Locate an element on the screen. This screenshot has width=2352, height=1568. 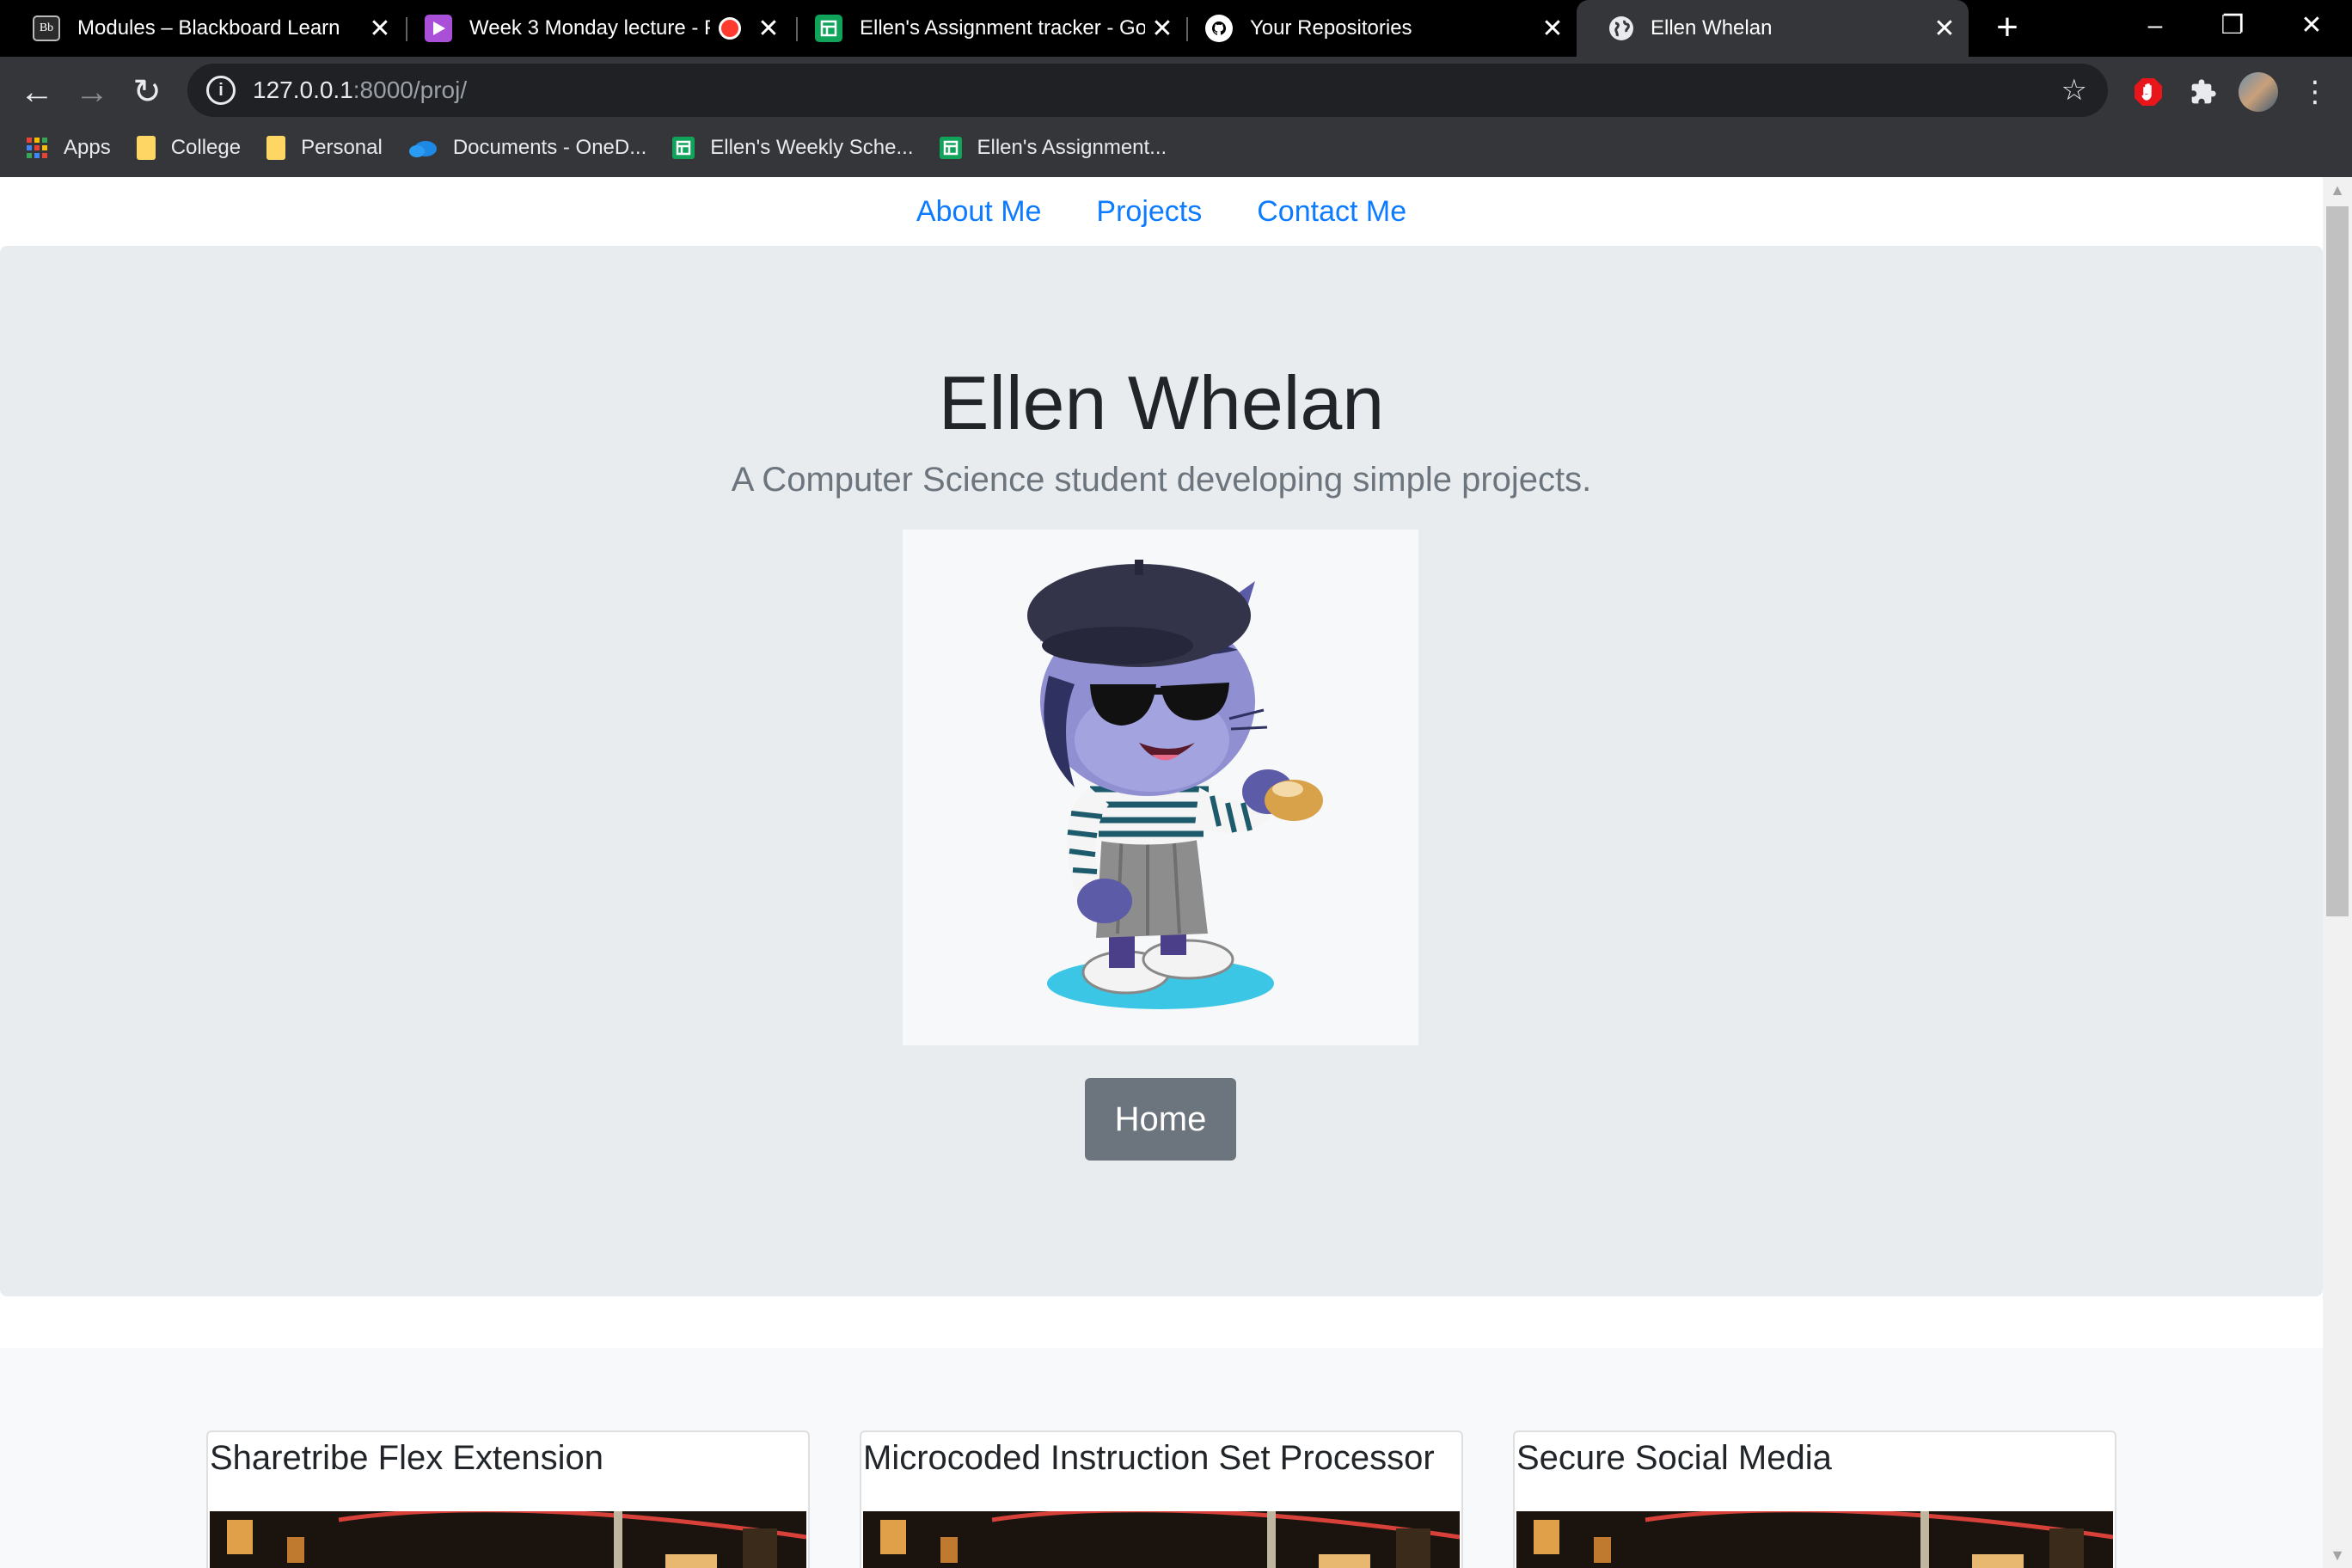
card-title: Microcoded Instruction Set Processor is located at coordinates (1149, 1458).